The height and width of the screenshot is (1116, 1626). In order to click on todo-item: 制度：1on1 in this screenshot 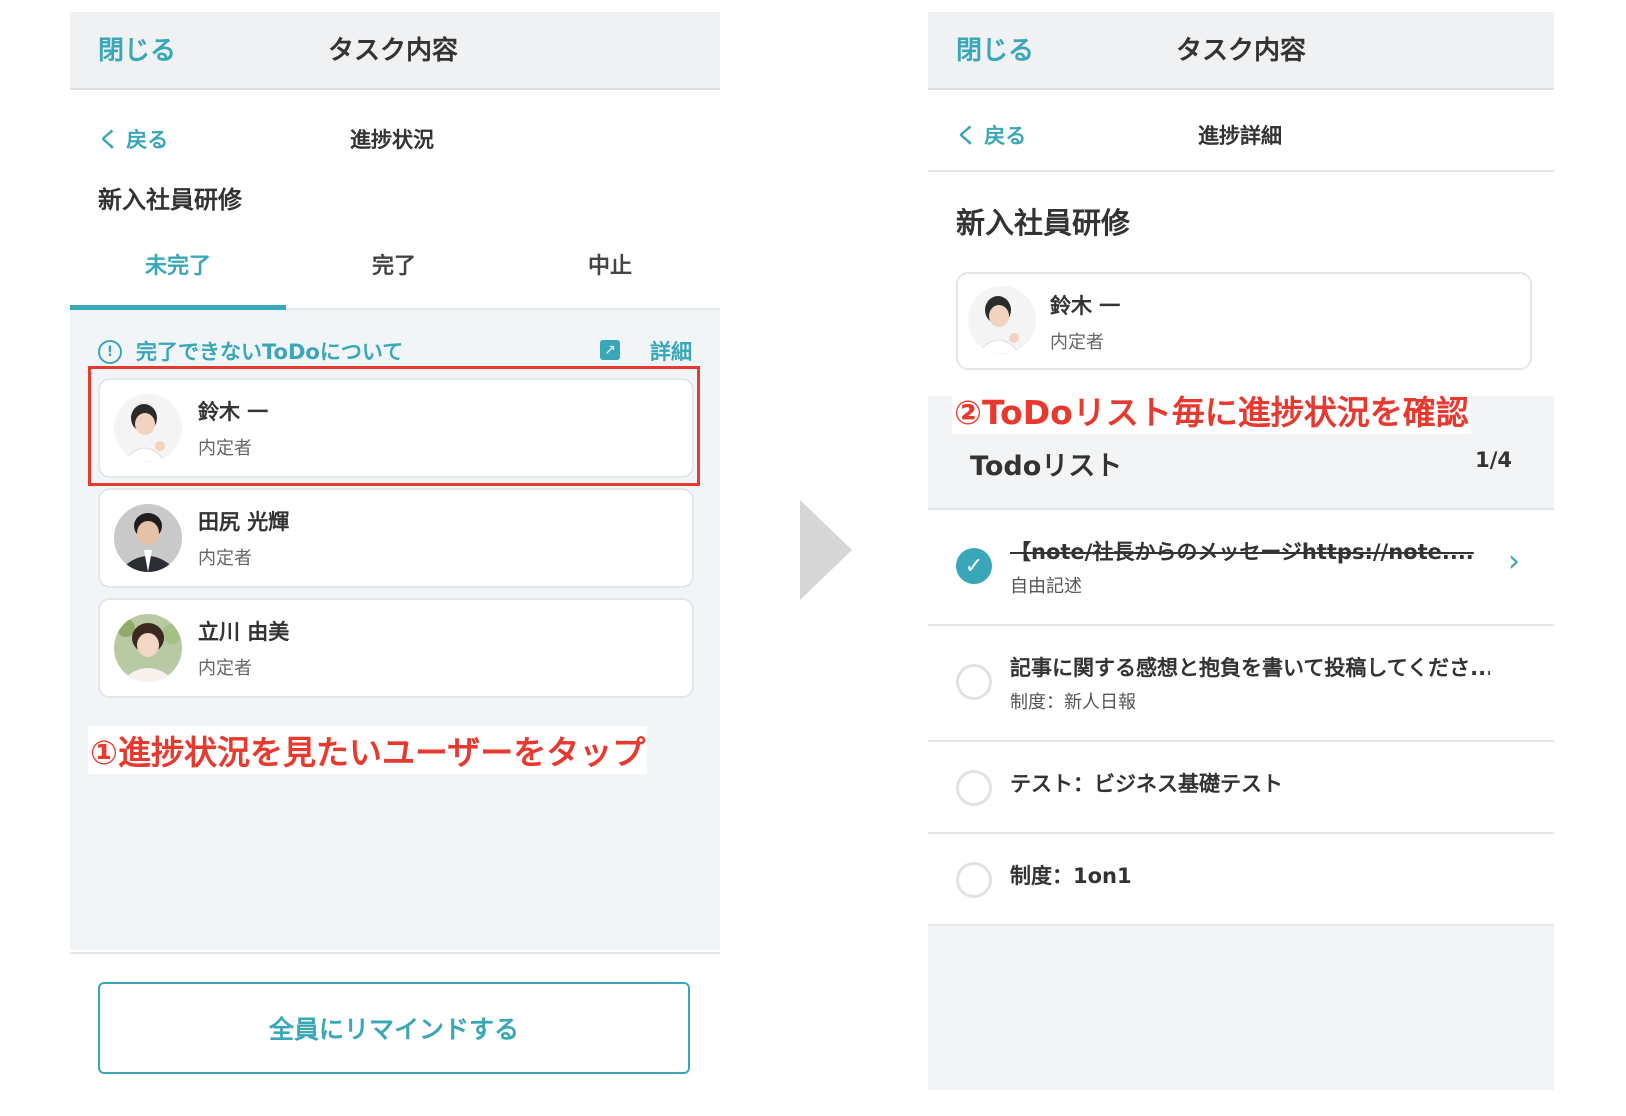, I will do `click(1241, 880)`.